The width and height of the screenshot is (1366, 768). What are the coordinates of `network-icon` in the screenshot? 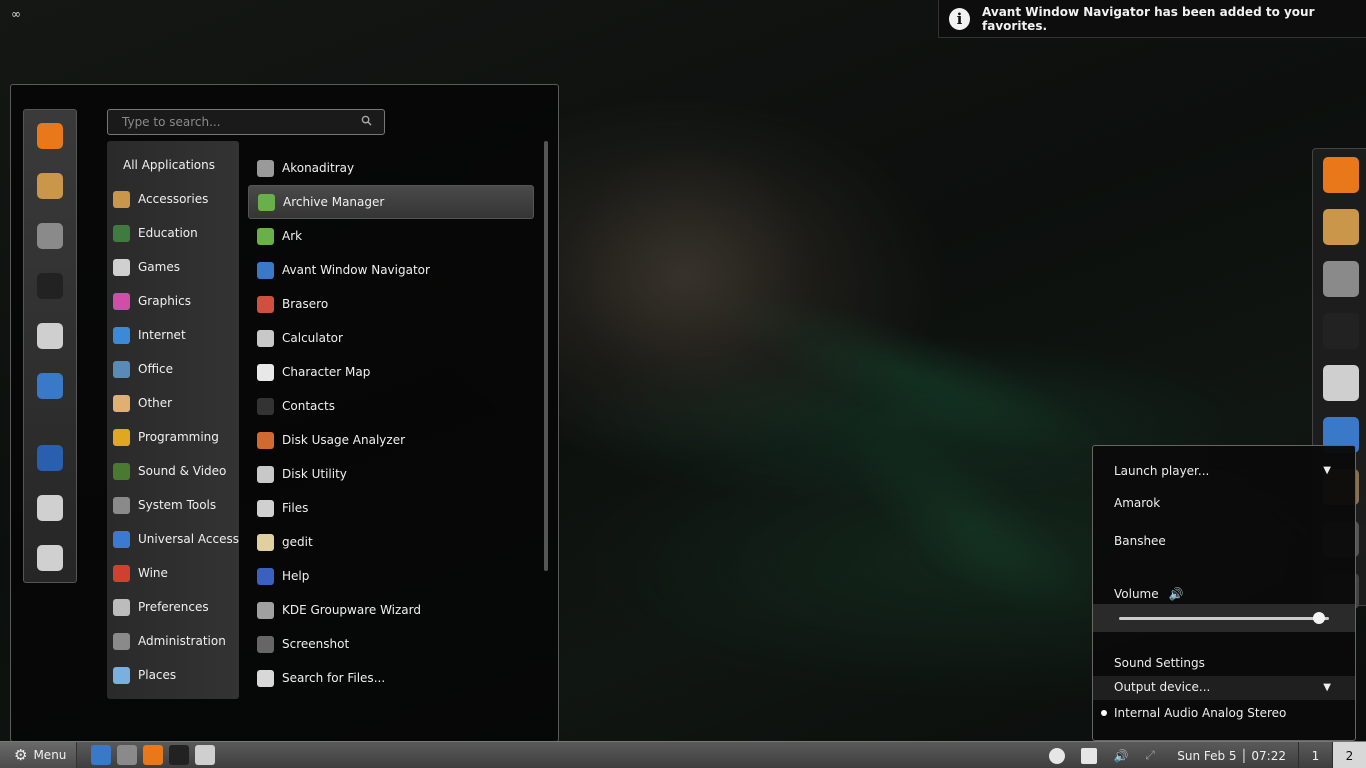 It's located at (1057, 755).